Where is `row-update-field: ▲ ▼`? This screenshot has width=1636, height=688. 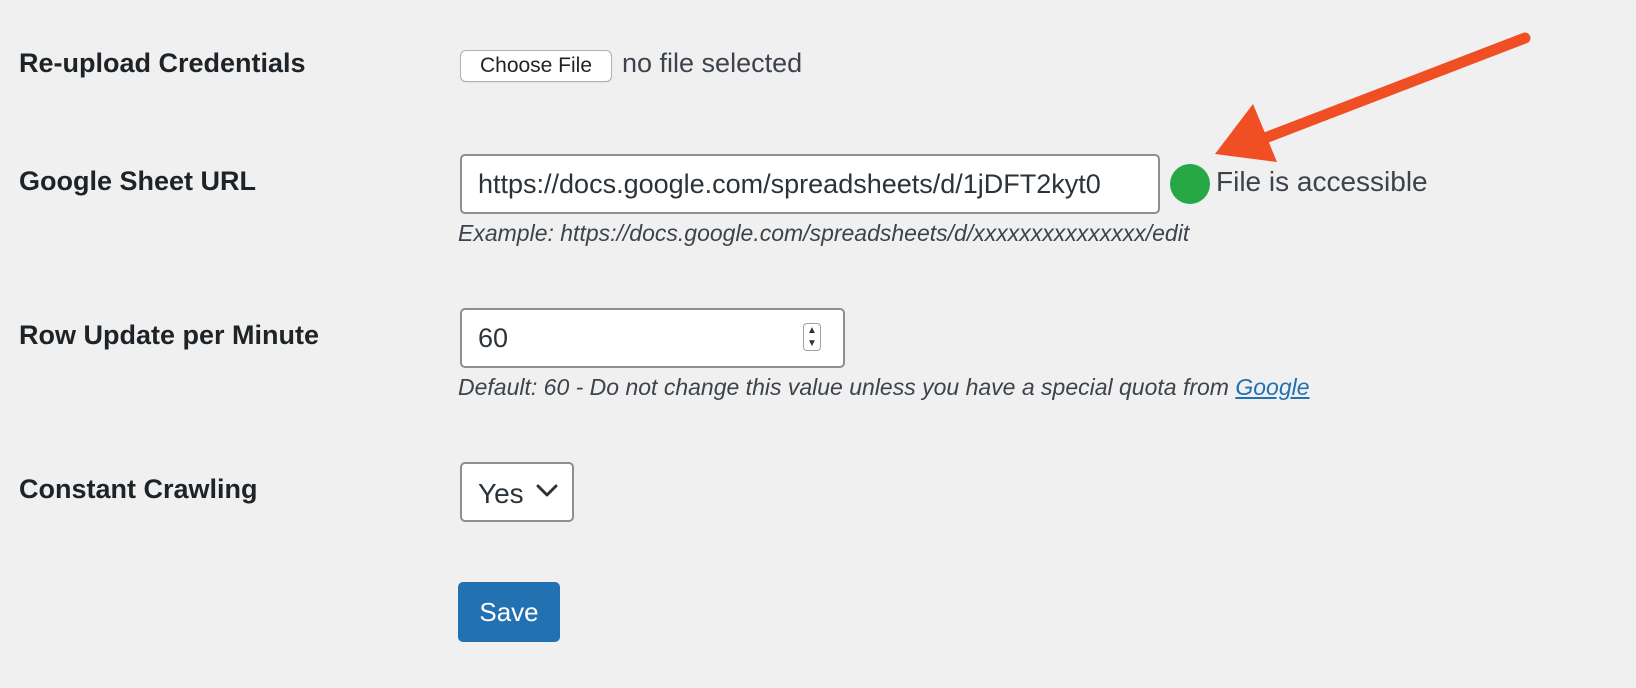
row-update-field: ▲ ▼ is located at coordinates (652, 338).